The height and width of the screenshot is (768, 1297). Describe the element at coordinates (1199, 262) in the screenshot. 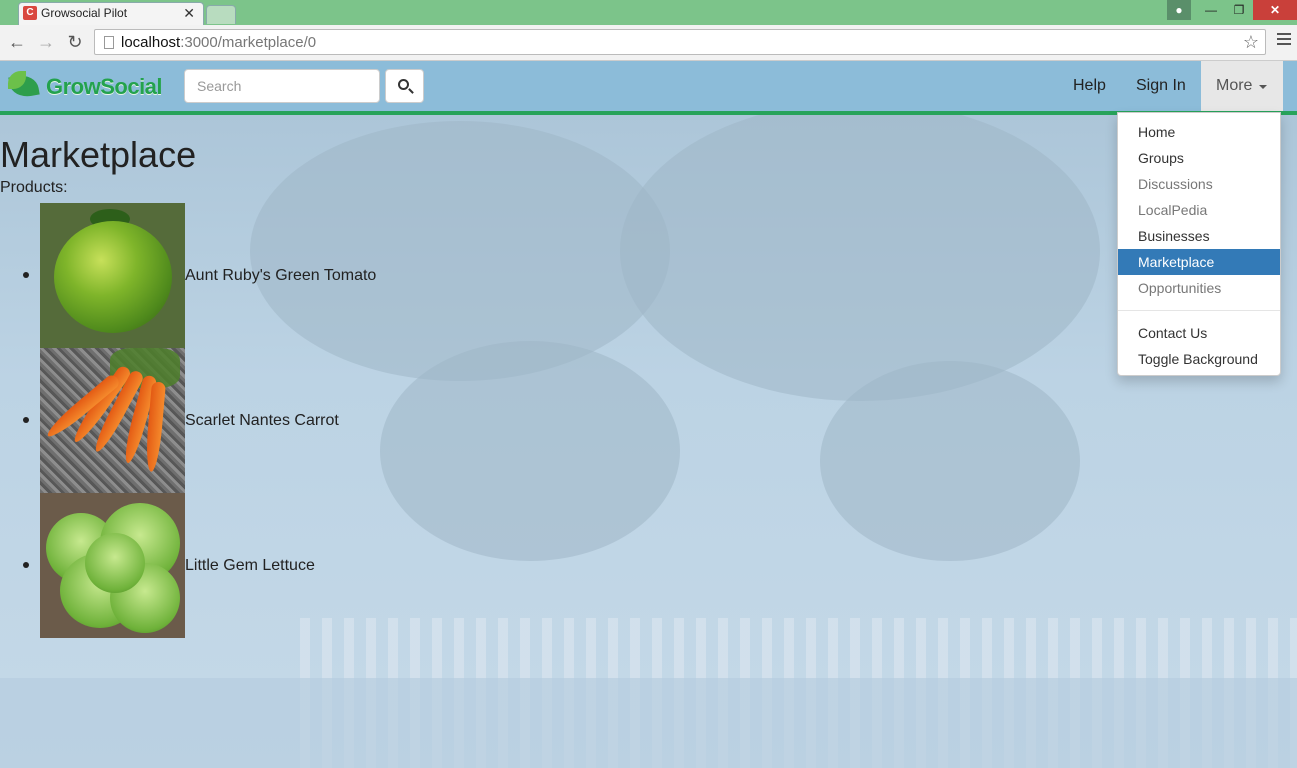

I see `menu-item-marketplace: Marketplace` at that location.